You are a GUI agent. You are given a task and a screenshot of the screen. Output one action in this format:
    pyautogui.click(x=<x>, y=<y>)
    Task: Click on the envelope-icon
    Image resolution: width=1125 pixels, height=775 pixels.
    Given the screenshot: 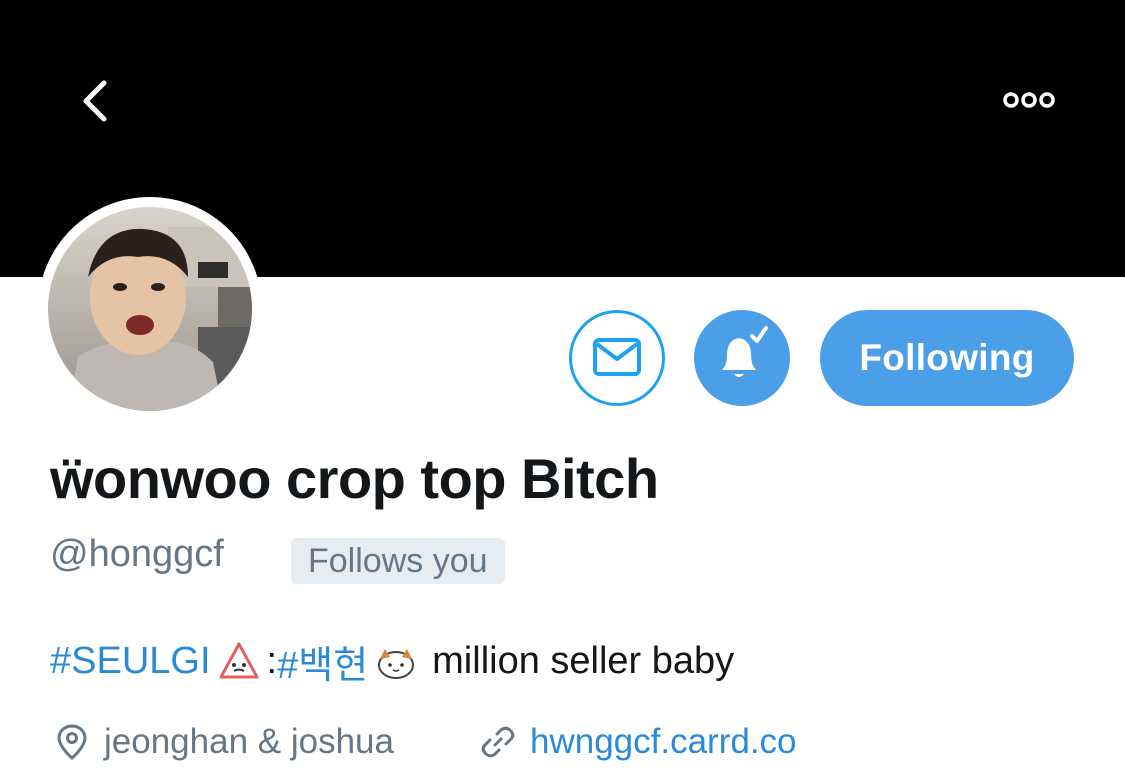 What is the action you would take?
    pyautogui.click(x=617, y=357)
    